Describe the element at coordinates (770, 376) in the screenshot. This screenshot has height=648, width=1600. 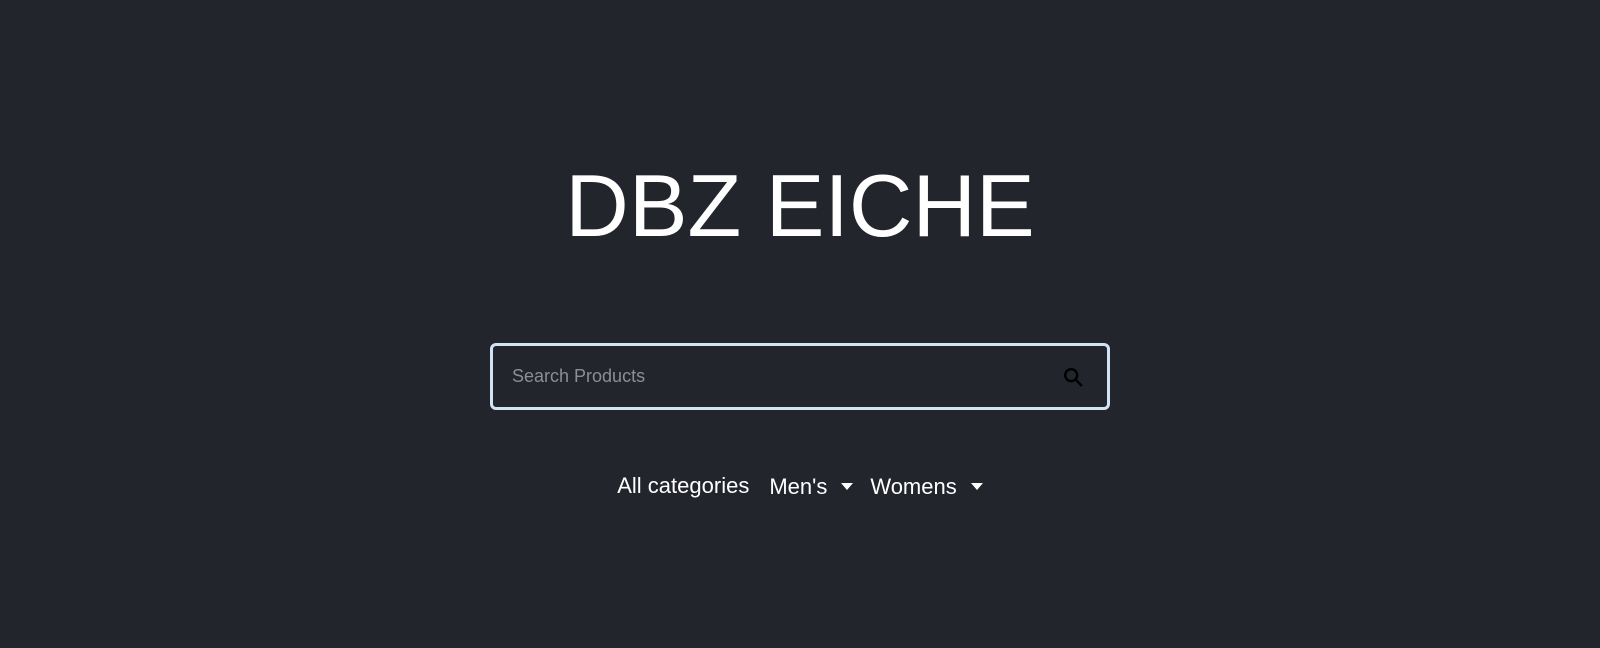
I see `search-input` at that location.